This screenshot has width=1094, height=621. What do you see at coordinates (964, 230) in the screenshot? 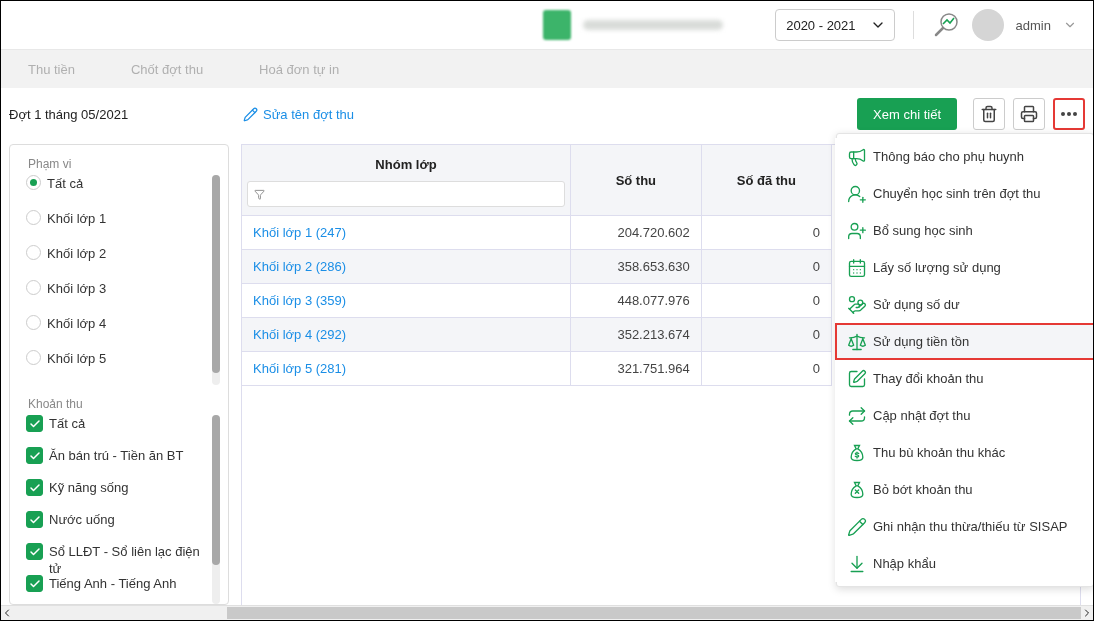
I see `menu-item: Bổ sung học sinh` at bounding box center [964, 230].